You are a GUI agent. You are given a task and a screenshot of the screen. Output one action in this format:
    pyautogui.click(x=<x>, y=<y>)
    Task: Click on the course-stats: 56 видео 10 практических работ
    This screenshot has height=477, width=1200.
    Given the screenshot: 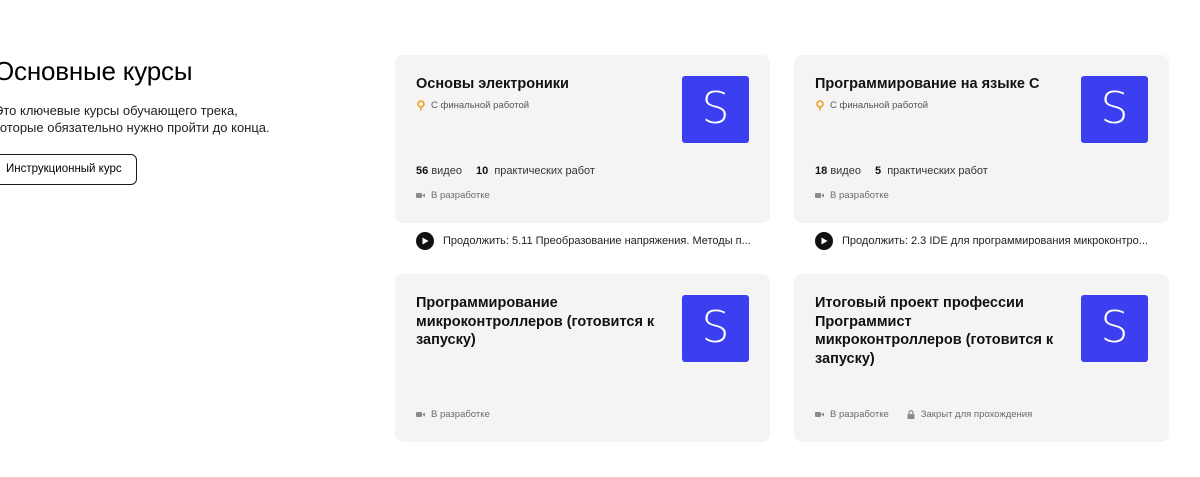 What is the action you would take?
    pyautogui.click(x=505, y=171)
    